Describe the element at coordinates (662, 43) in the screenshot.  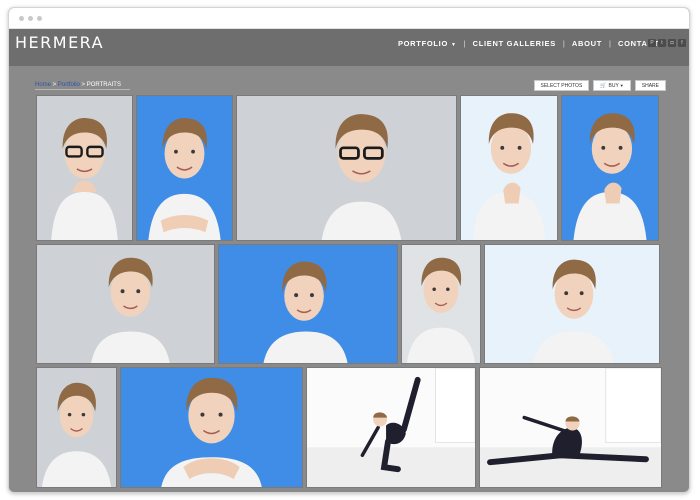
I see `twitter-icon: t` at that location.